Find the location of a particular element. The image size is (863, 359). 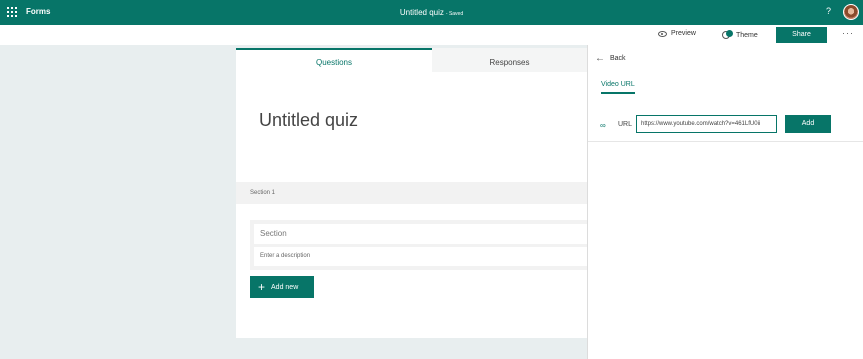

eye-icon is located at coordinates (662, 33).